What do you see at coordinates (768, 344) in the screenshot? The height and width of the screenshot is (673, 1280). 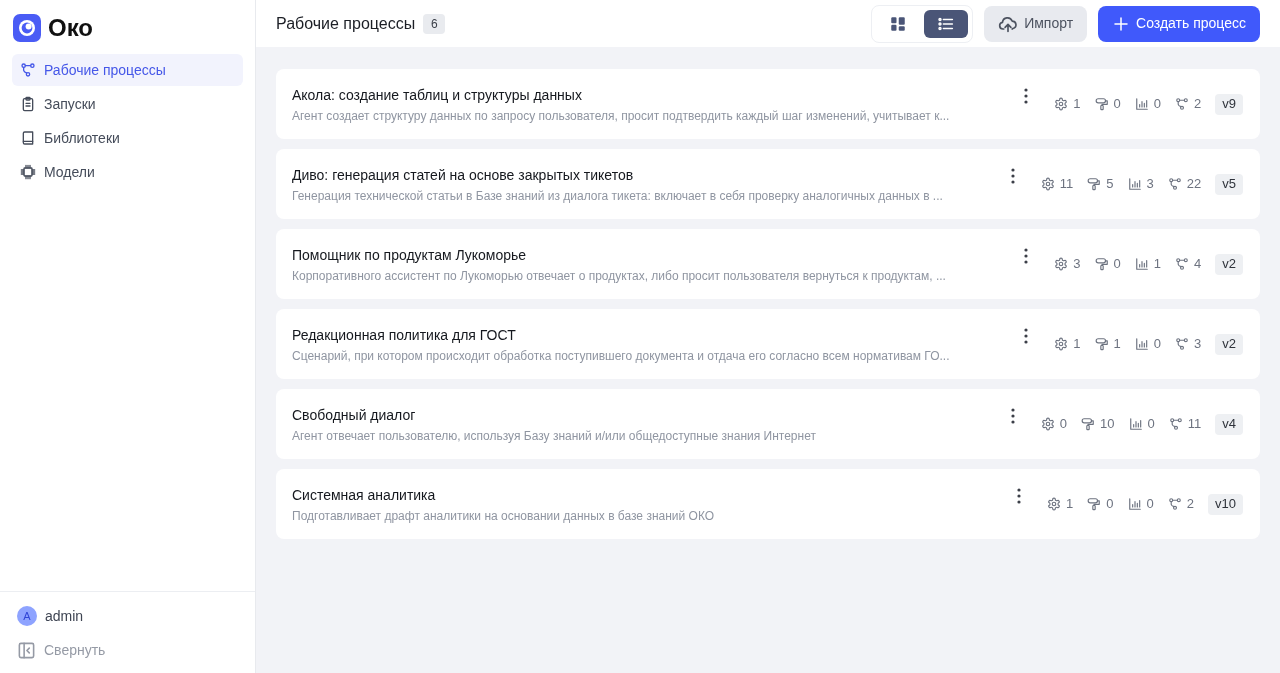 I see `process-card: Редакционная политика для ГОСТ Сценарий, при котором происходит обработка поступившего документа и отдача его согласно всем нормативам ГО... 1 1 0 3 v2` at bounding box center [768, 344].